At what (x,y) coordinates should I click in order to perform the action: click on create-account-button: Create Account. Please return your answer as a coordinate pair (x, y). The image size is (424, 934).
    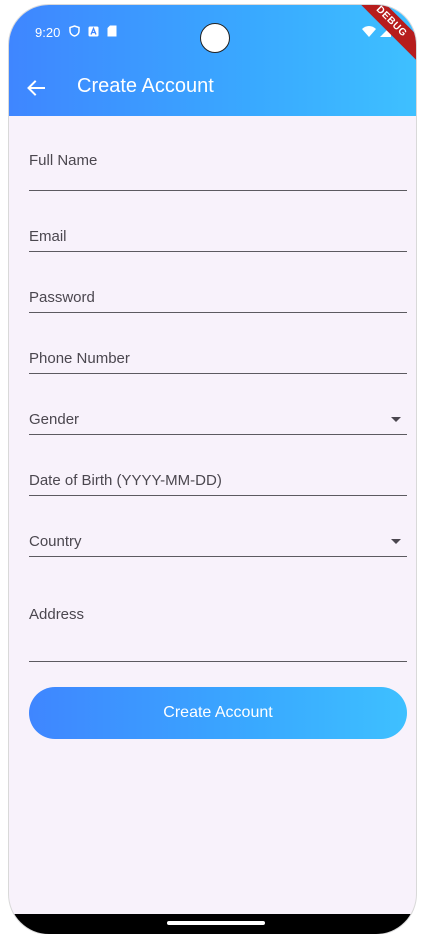
    Looking at the image, I should click on (218, 713).